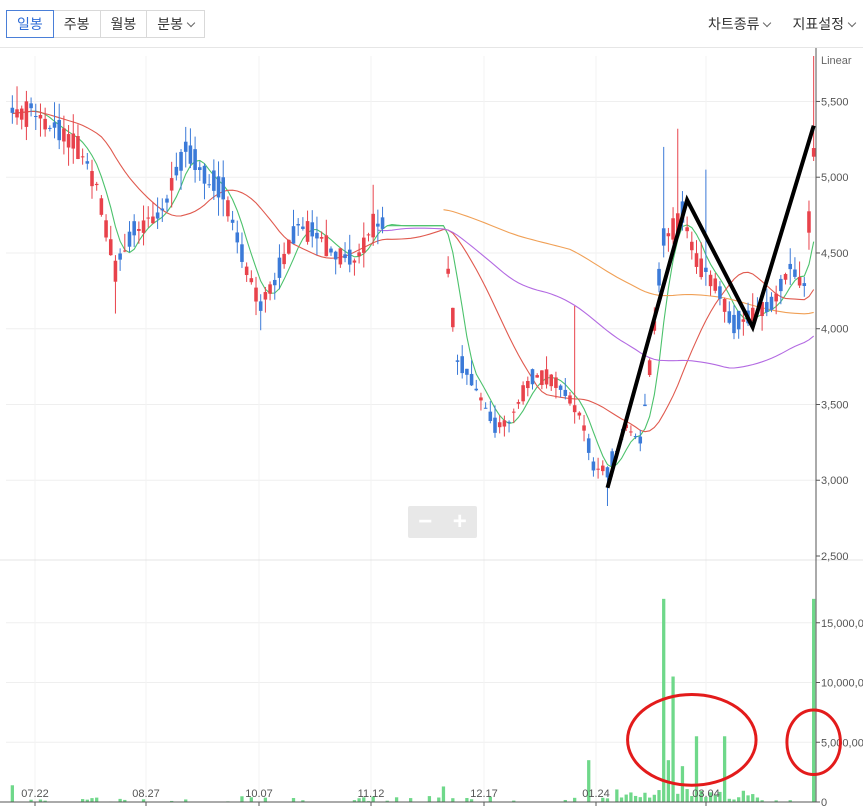  Describe the element at coordinates (76, 24) in the screenshot. I see `tab-weekly: 주봉` at that location.